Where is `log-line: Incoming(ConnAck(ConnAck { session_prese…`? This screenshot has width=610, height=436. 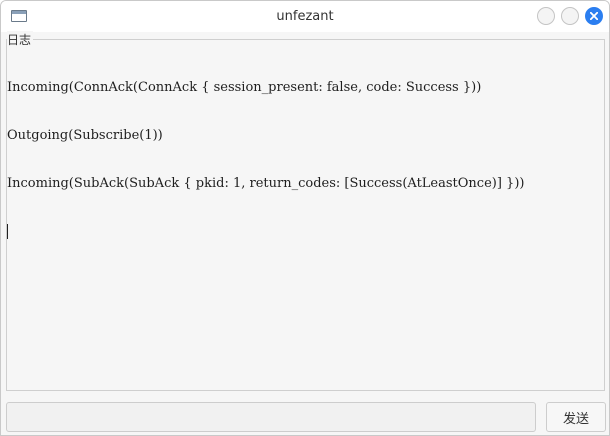
log-line: Incoming(ConnAck(ConnAck { session_prese… is located at coordinates (244, 87).